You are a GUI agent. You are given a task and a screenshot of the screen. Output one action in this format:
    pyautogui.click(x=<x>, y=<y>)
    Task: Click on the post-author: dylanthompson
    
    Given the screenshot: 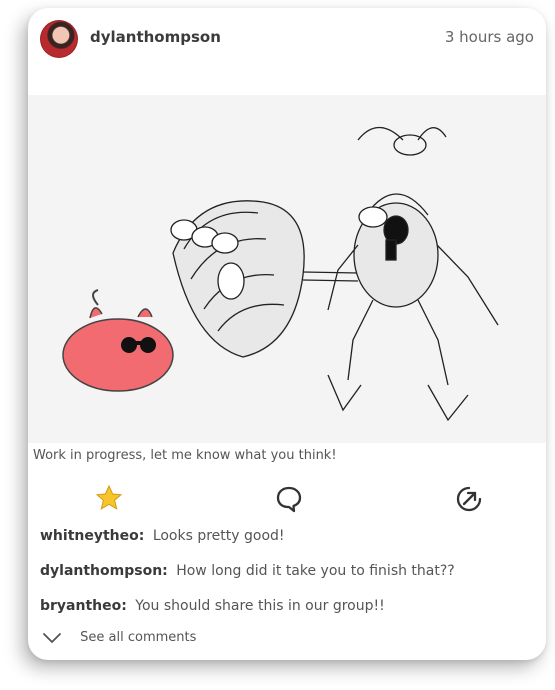 What is the action you would take?
    pyautogui.click(x=155, y=37)
    